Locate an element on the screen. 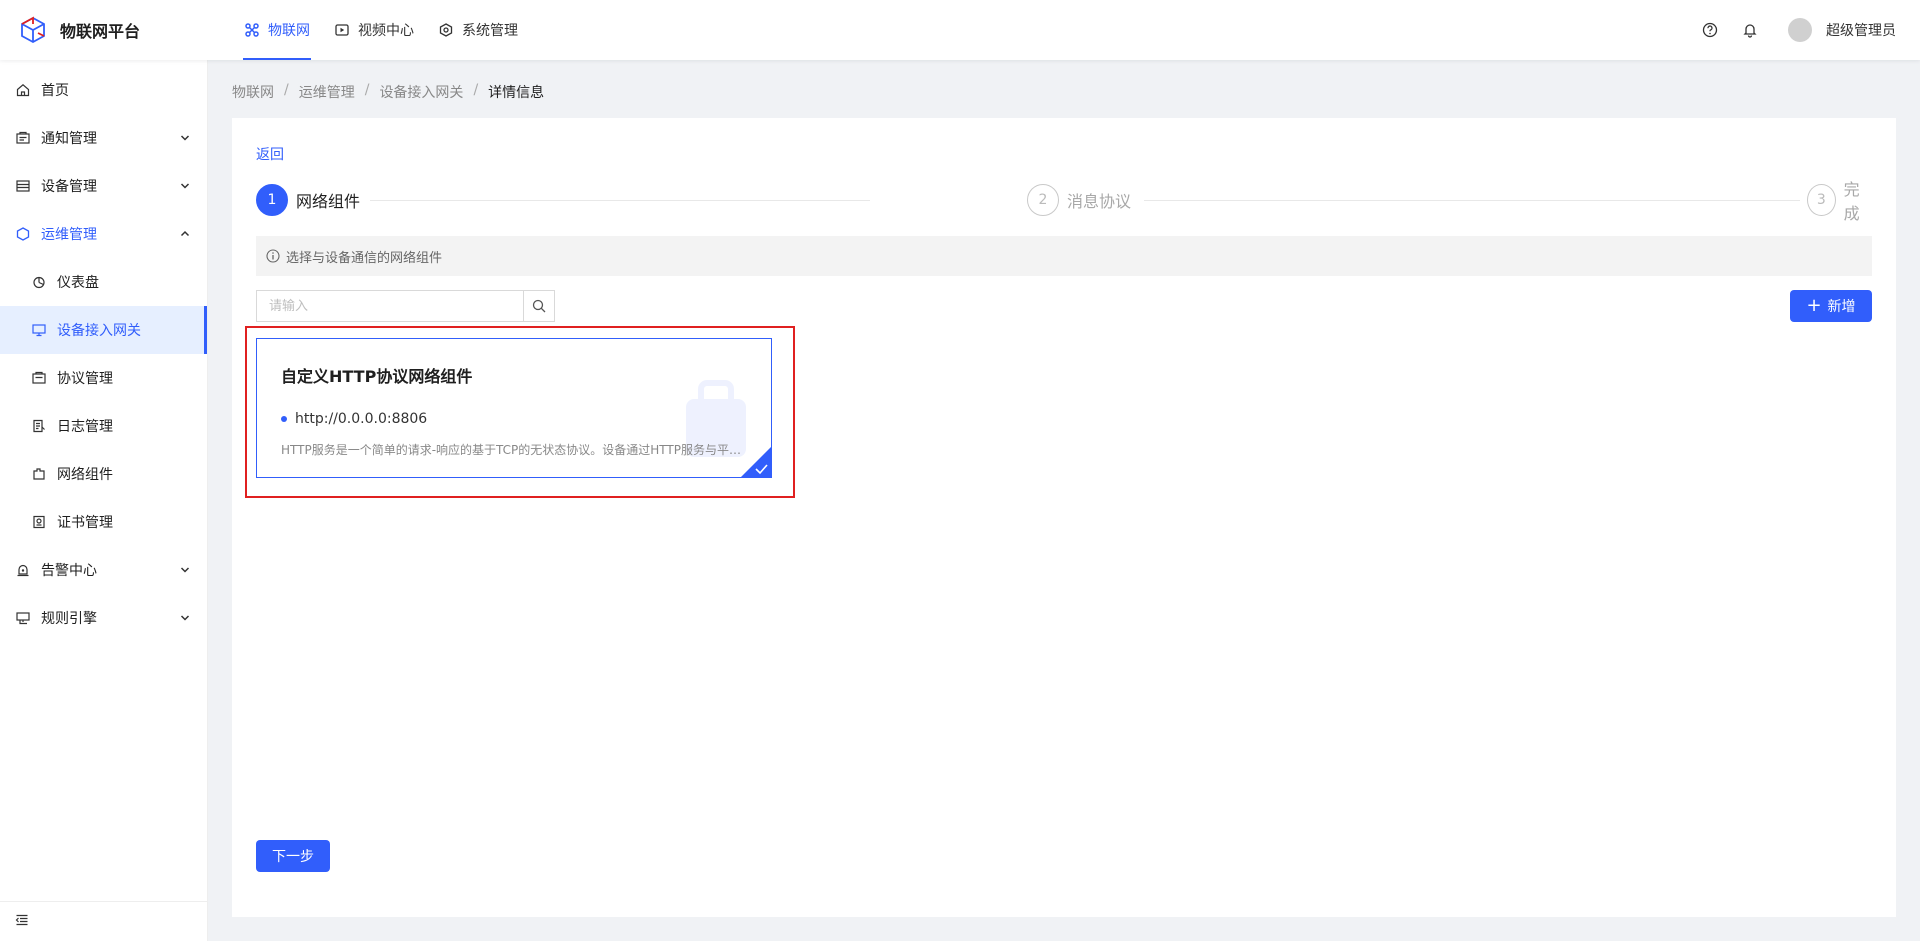  topnav-video: 视频中心 is located at coordinates (374, 30).